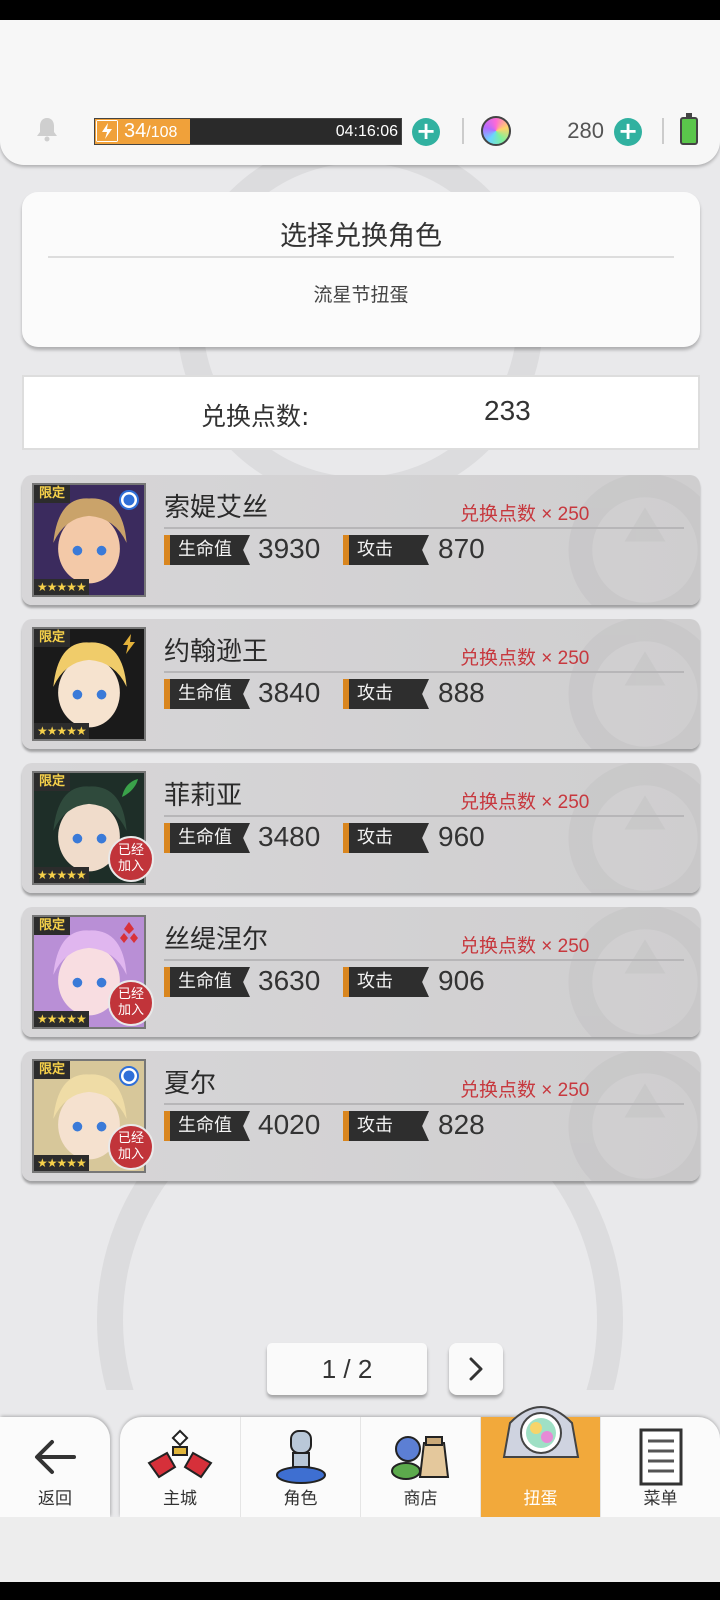  What do you see at coordinates (289, 548) in the screenshot?
I see `hp-value: 3930` at bounding box center [289, 548].